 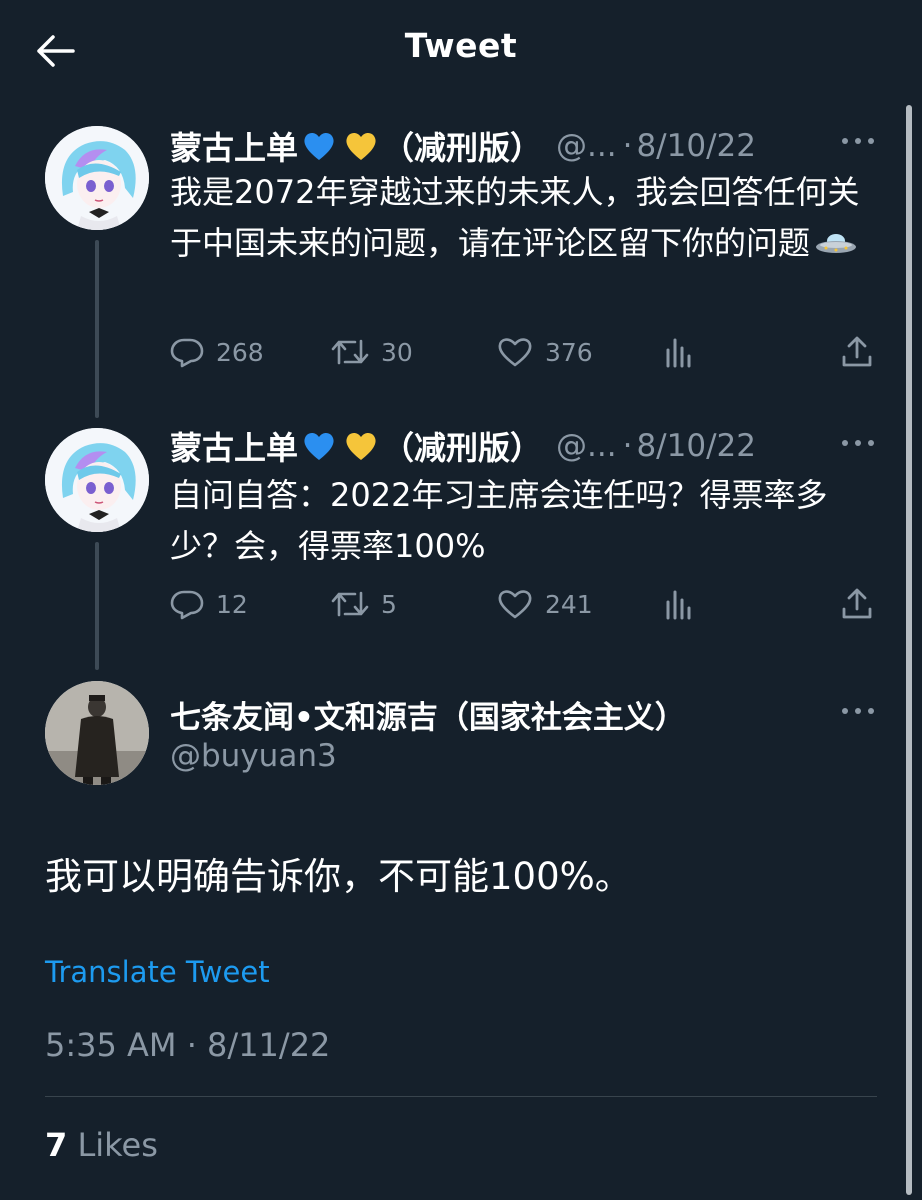 What do you see at coordinates (253, 756) in the screenshot?
I see `main-author-handle: @buyuan3` at bounding box center [253, 756].